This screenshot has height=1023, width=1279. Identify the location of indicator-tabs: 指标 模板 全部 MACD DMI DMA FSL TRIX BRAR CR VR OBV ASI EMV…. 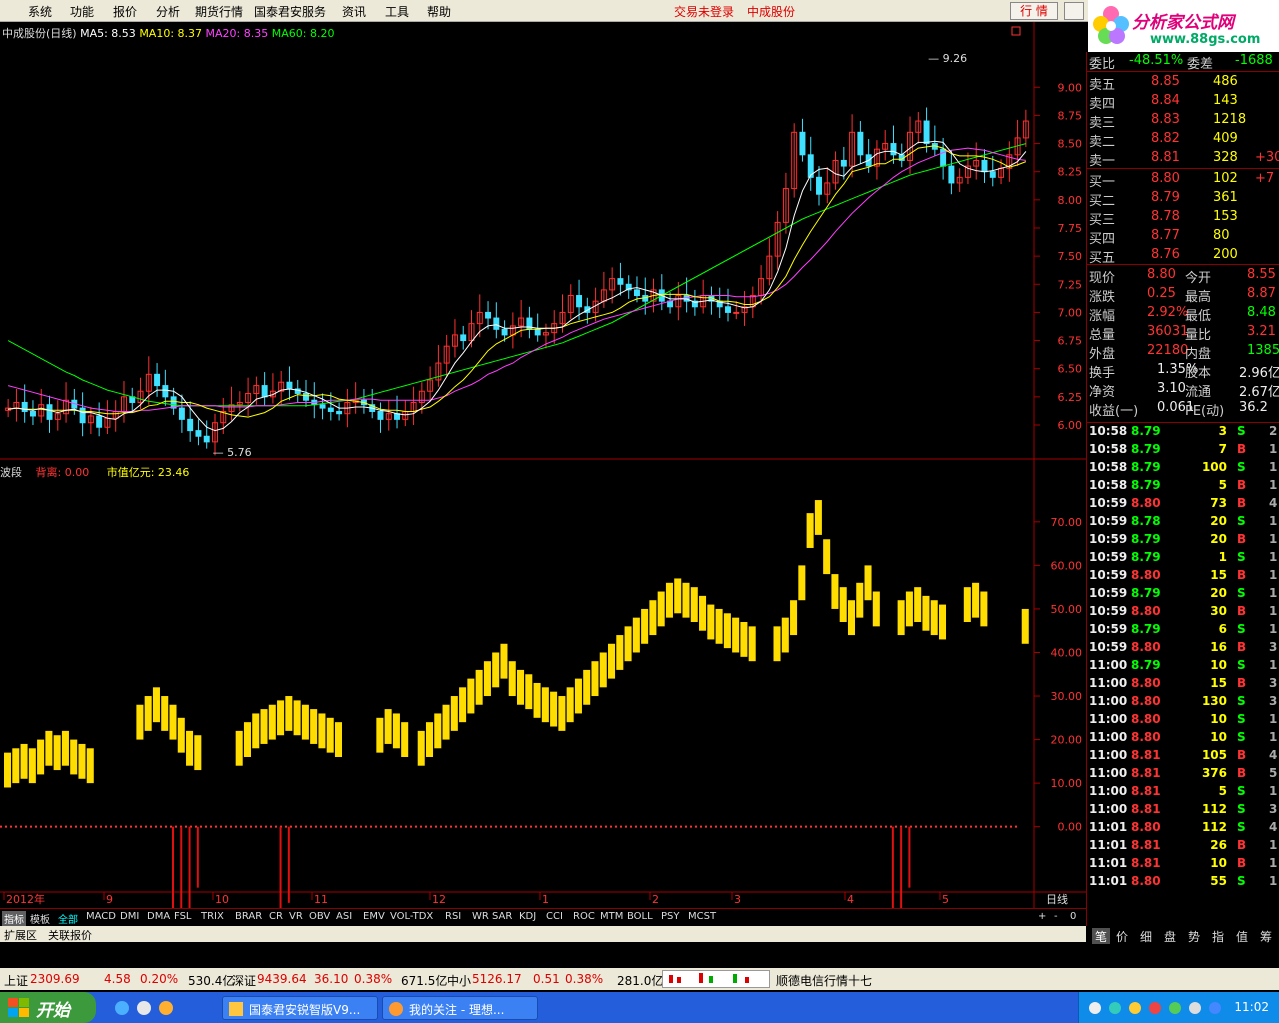
(543, 917).